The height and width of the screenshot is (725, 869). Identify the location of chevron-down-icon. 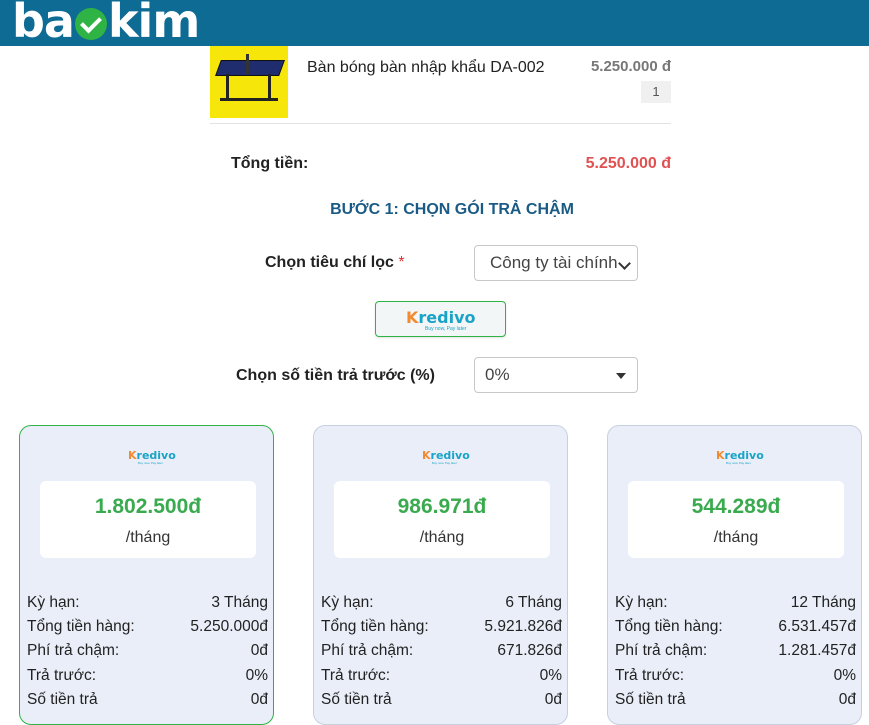
(624, 263).